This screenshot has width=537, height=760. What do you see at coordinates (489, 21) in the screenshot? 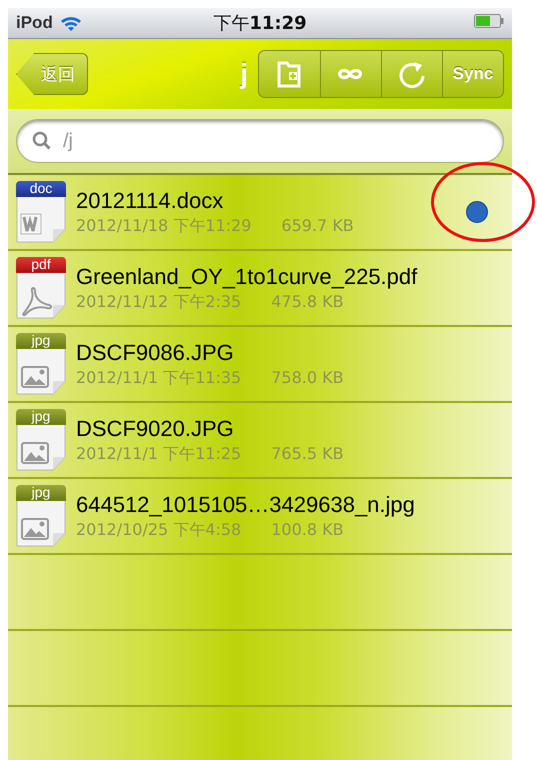
I see `battery-icon` at bounding box center [489, 21].